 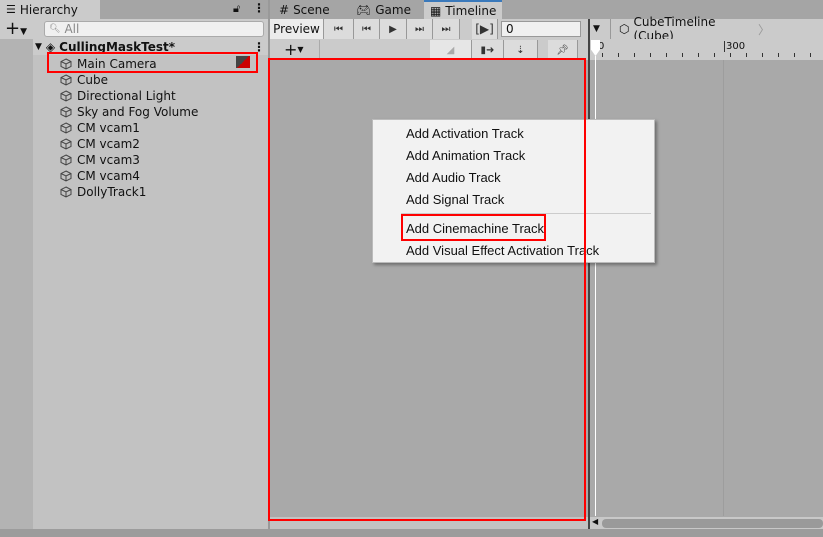 What do you see at coordinates (150, 47) in the screenshot?
I see `scene-row: ▼ ◈ CullingMaskTest*` at bounding box center [150, 47].